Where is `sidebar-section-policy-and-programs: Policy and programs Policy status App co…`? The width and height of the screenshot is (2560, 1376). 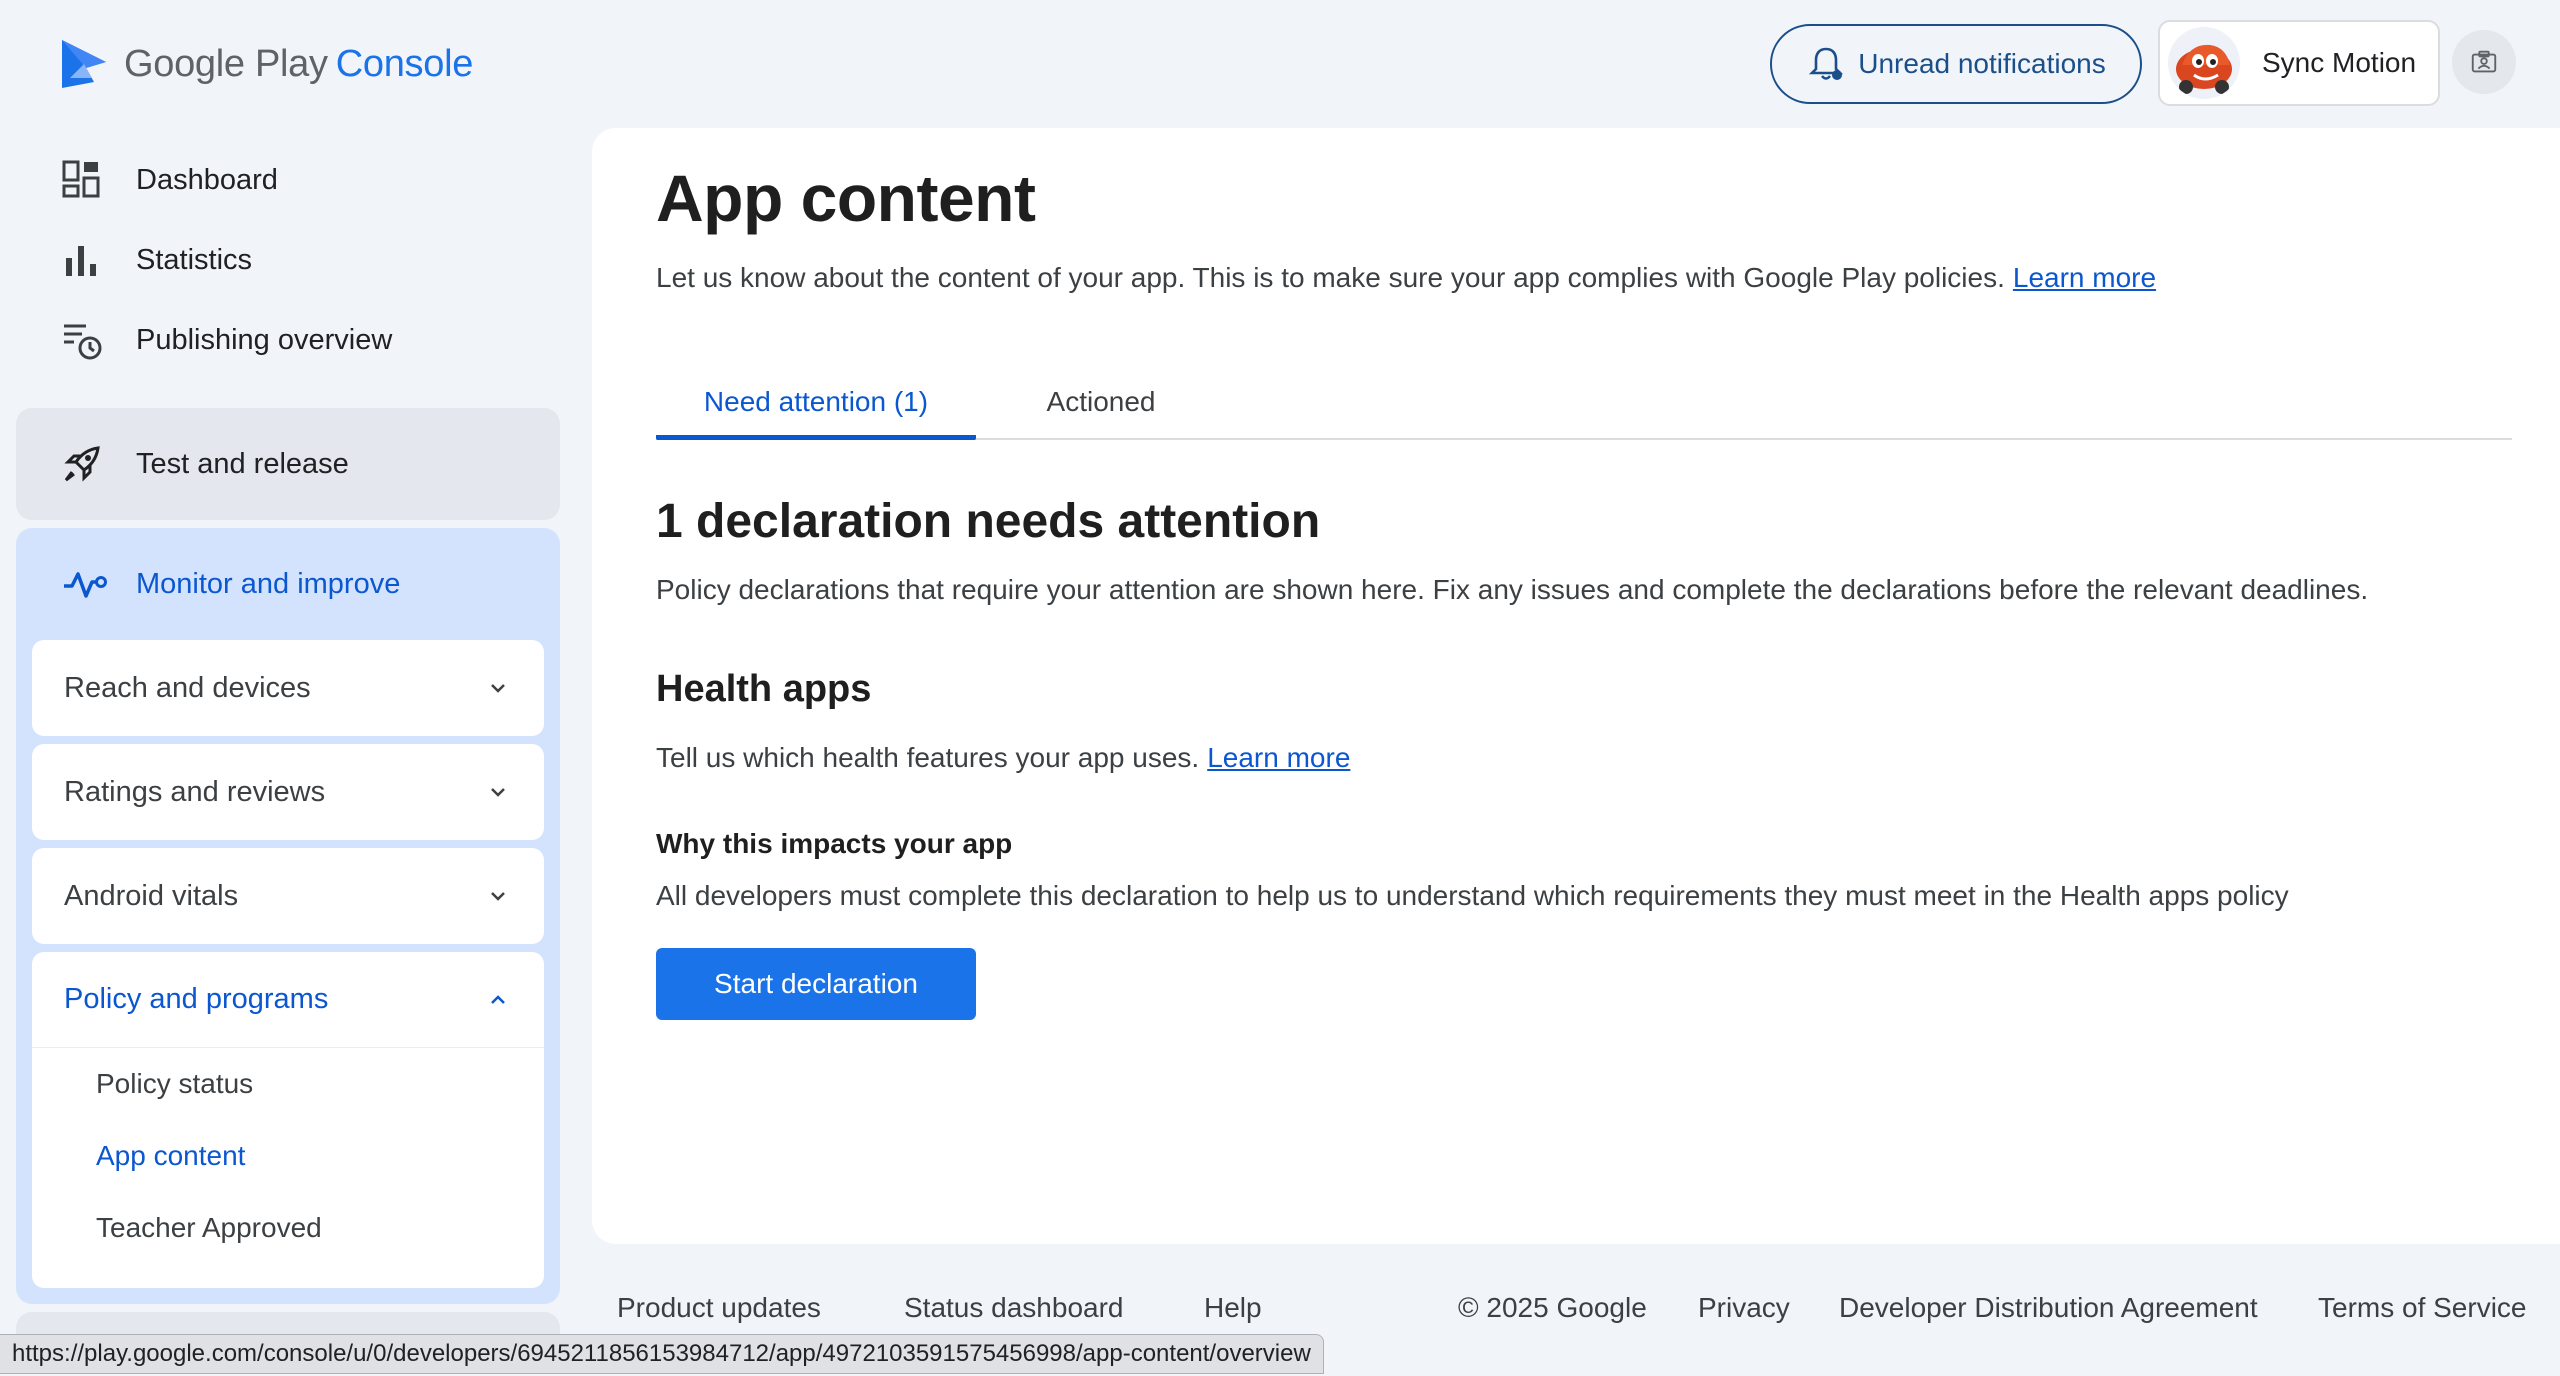 sidebar-section-policy-and-programs: Policy and programs Policy status App co… is located at coordinates (288, 1120).